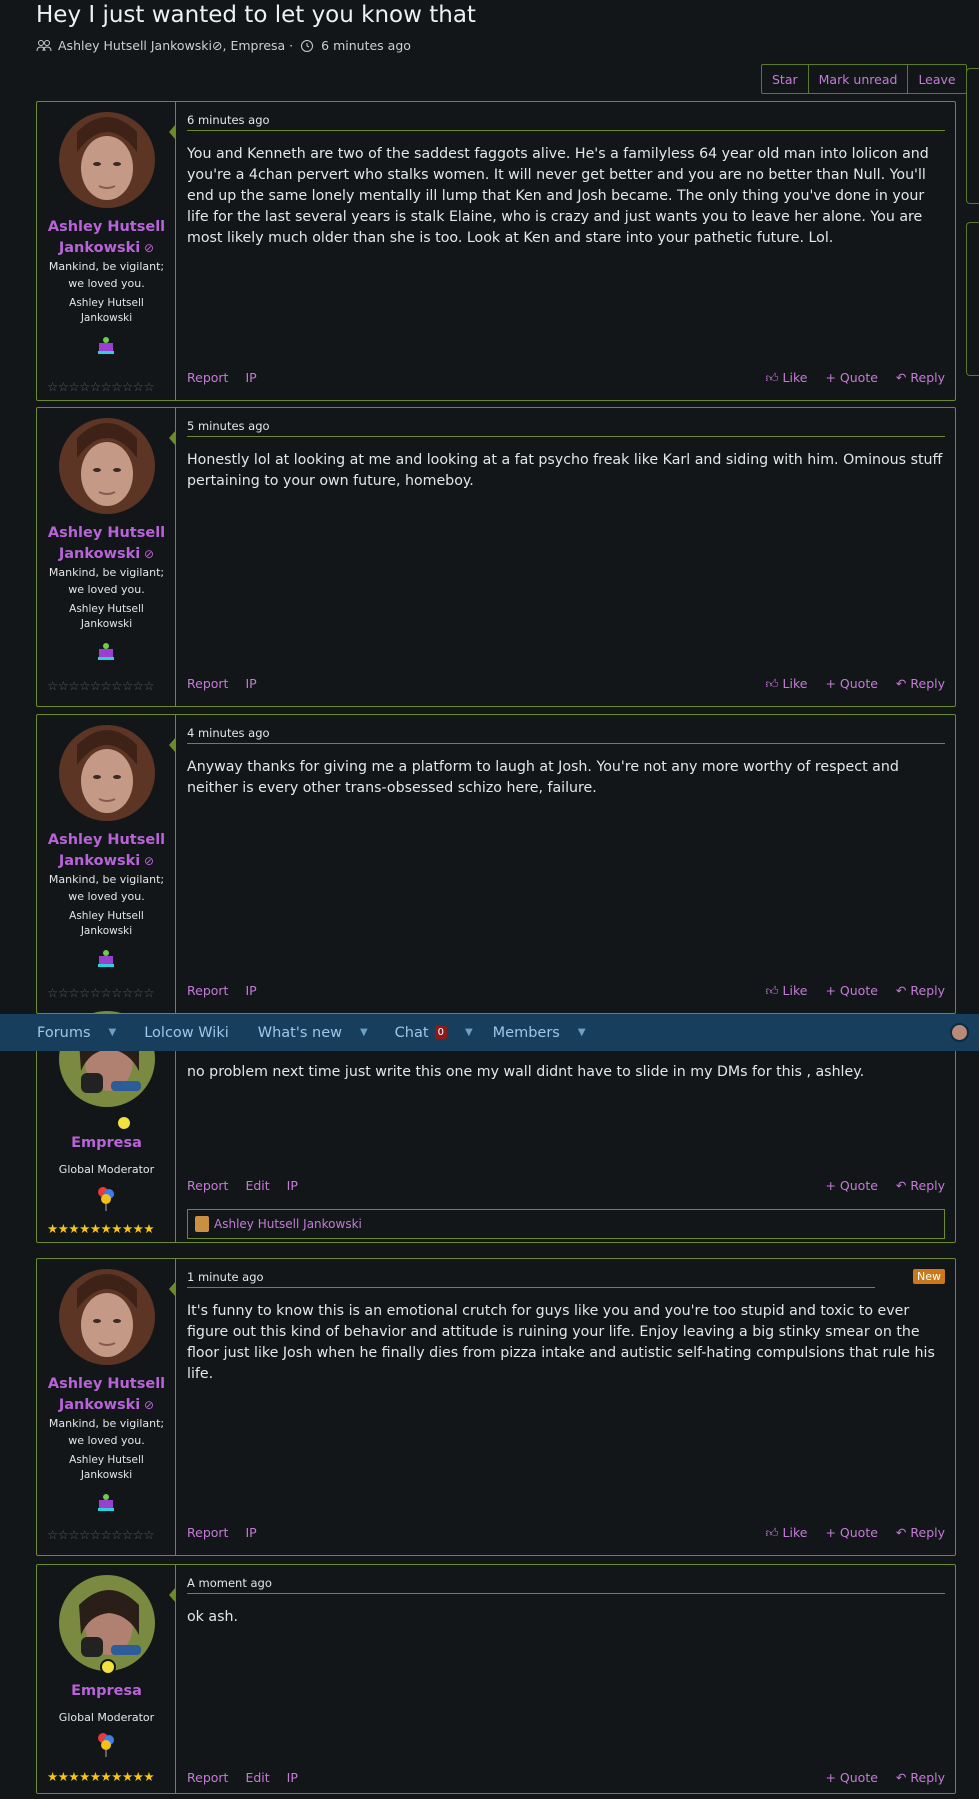 This screenshot has width=979, height=1799. Describe the element at coordinates (258, 45) in the screenshot. I see `participants-rest: , Empresa ·` at that location.